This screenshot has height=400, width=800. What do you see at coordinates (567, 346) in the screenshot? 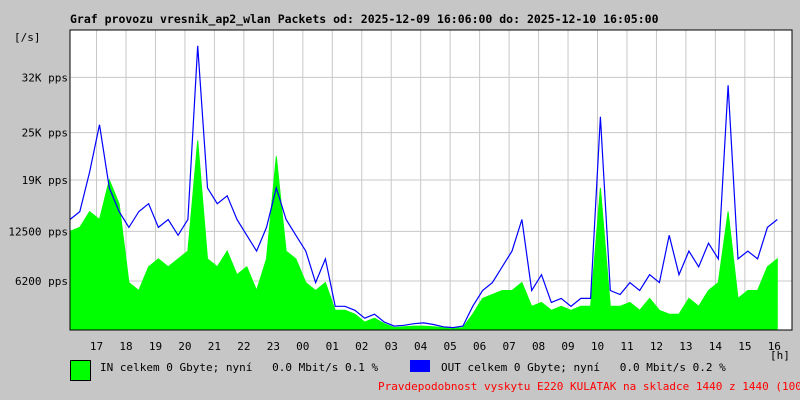
I see `x-tick-label: 09` at bounding box center [567, 346].